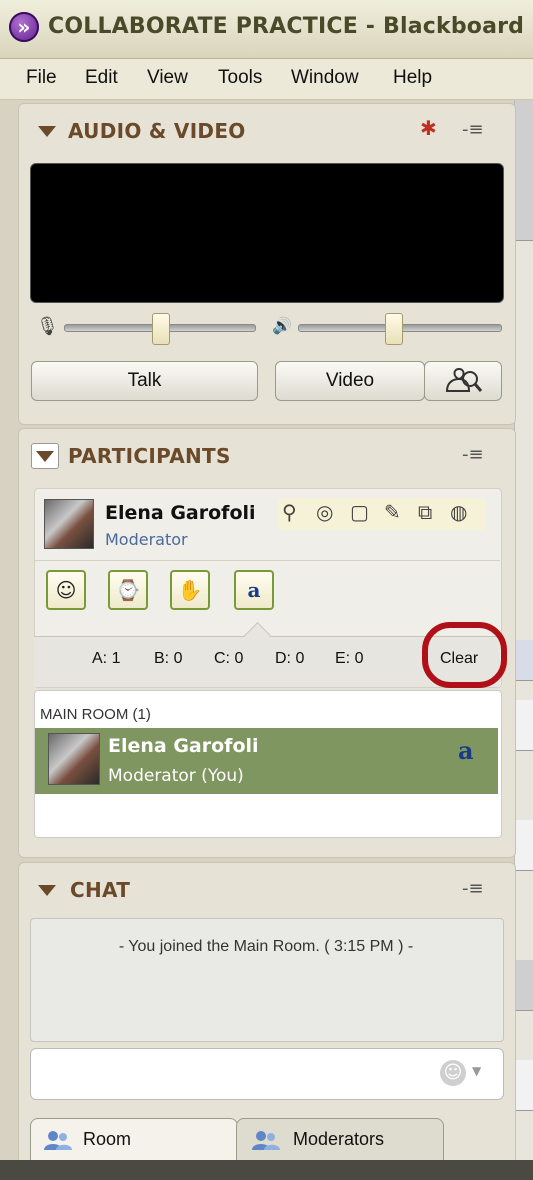  Describe the element at coordinates (149, 456) in the screenshot. I see `participants-title: PARTICIPANTS` at that location.